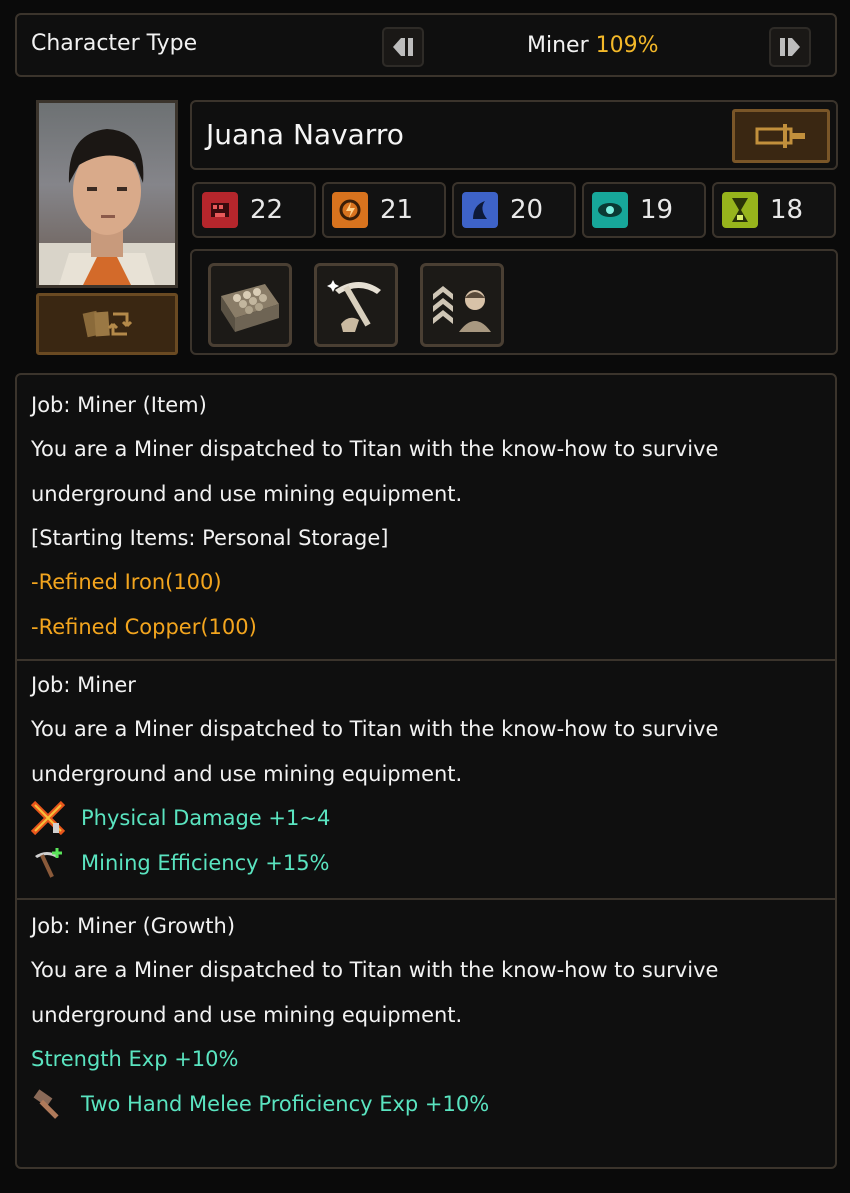 This screenshot has height=1193, width=850. What do you see at coordinates (135, 1059) in the screenshot?
I see `bonus-line: Strength Exp +10%` at bounding box center [135, 1059].